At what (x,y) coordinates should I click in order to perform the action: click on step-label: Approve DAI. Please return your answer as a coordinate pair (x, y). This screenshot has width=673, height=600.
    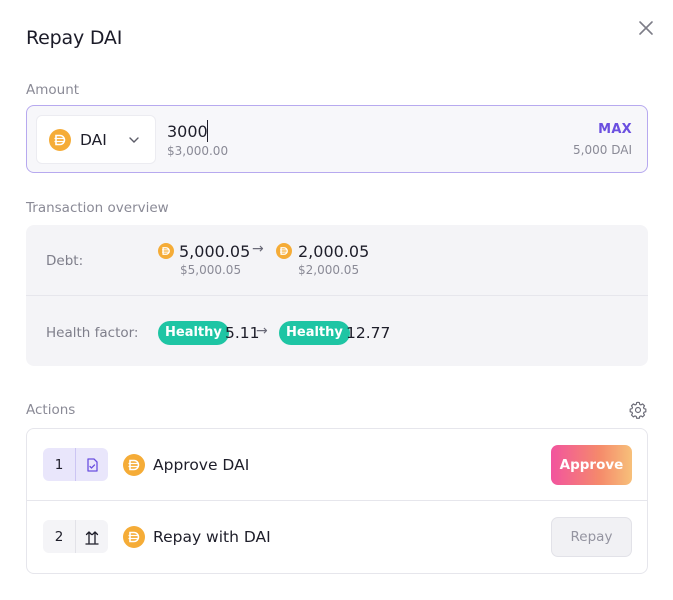
    Looking at the image, I should click on (201, 465).